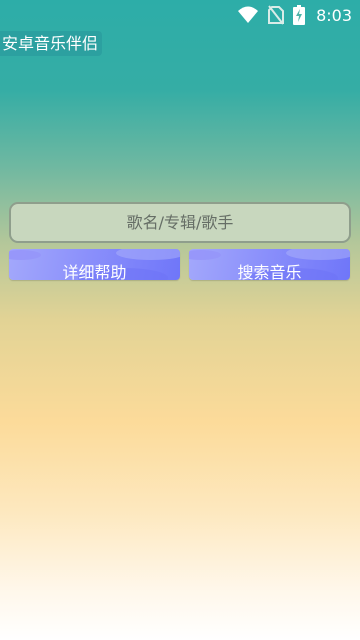  I want to click on battery-charging-icon, so click(299, 15).